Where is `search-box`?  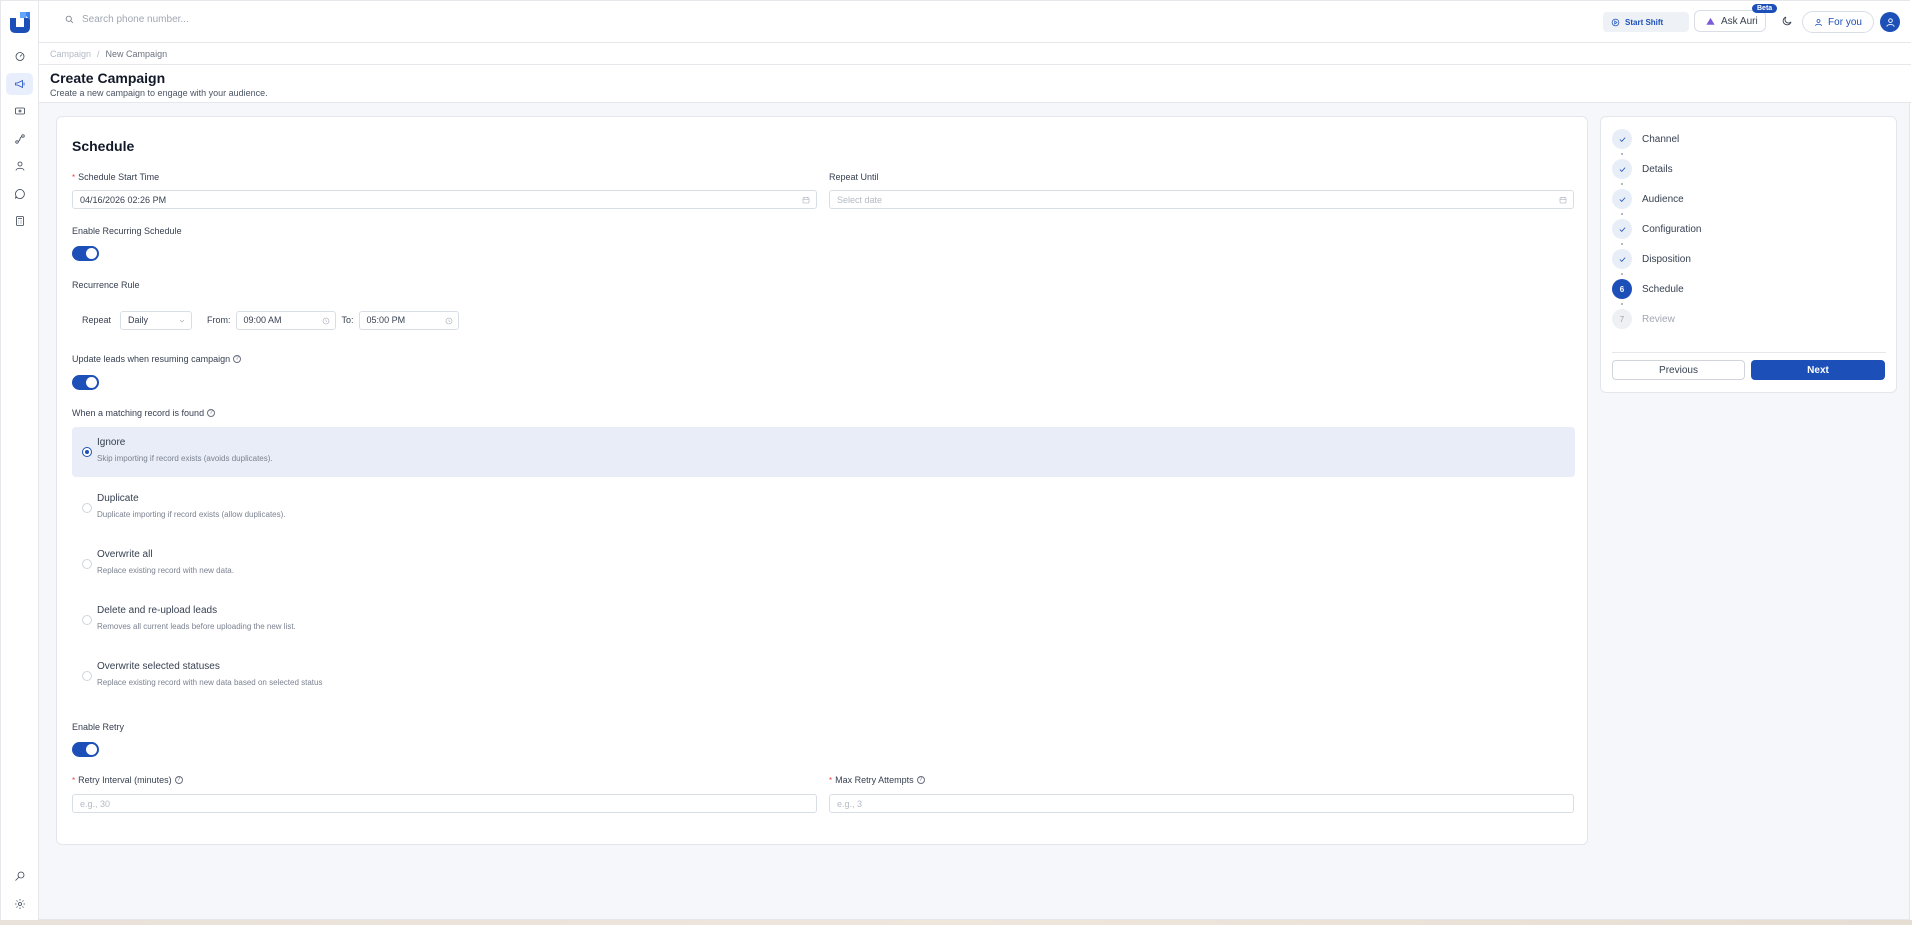 search-box is located at coordinates (223, 19).